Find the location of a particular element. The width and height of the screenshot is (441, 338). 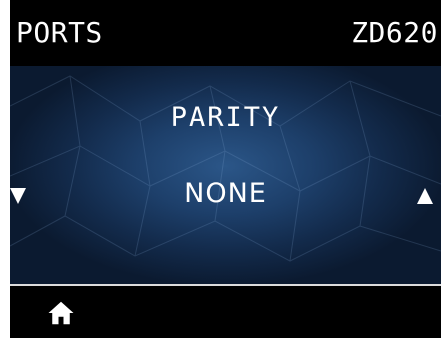

triangle-up-icon is located at coordinates (425, 196).